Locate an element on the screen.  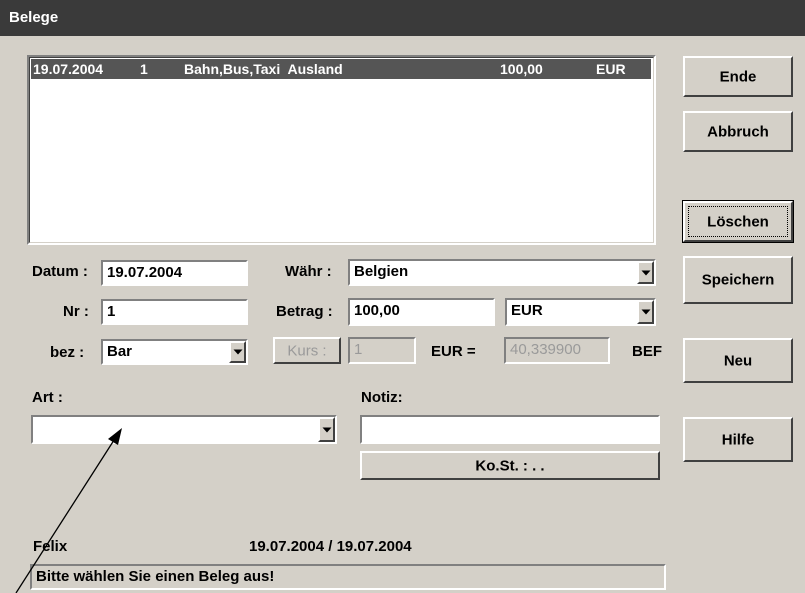
loeschen-label: Löschen is located at coordinates (738, 221).